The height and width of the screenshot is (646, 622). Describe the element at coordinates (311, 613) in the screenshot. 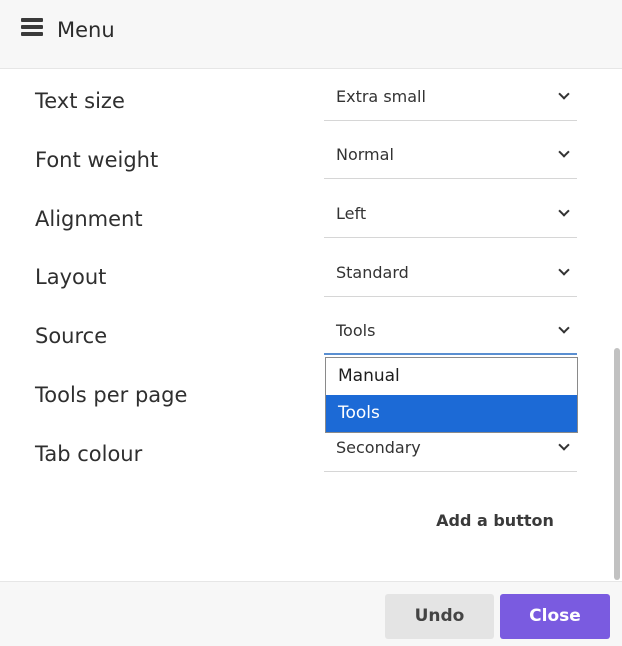

I see `footer-bar: Undo Close` at that location.